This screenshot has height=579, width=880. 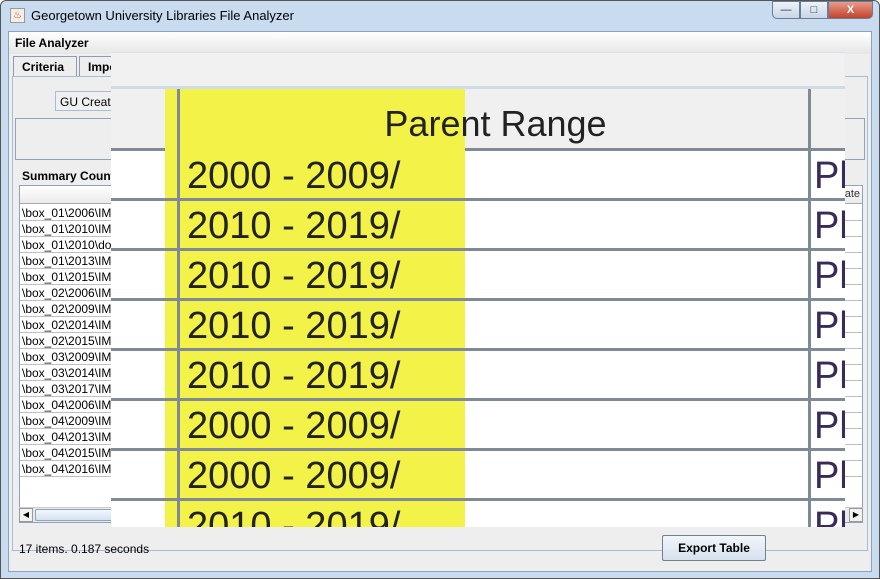 What do you see at coordinates (45, 66) in the screenshot?
I see `tab-criteria: Criteria` at bounding box center [45, 66].